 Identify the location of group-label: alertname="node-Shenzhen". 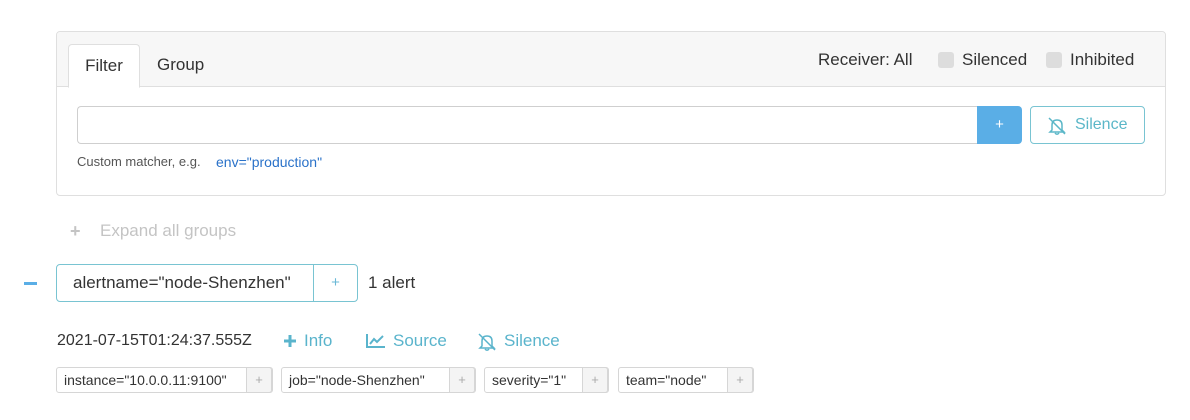
(185, 283).